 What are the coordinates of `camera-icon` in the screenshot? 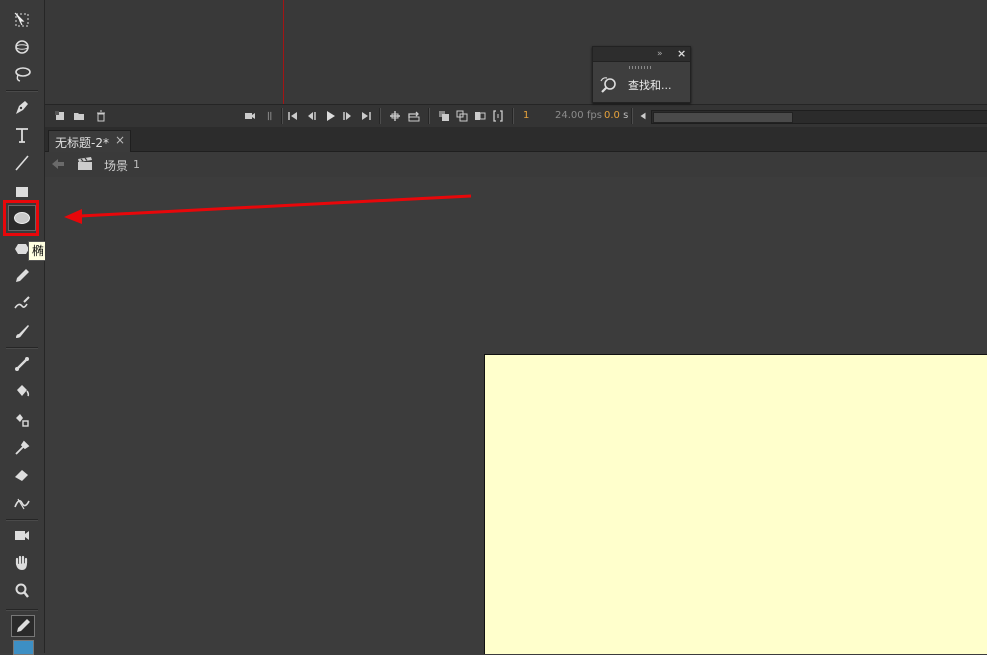 It's located at (22, 535).